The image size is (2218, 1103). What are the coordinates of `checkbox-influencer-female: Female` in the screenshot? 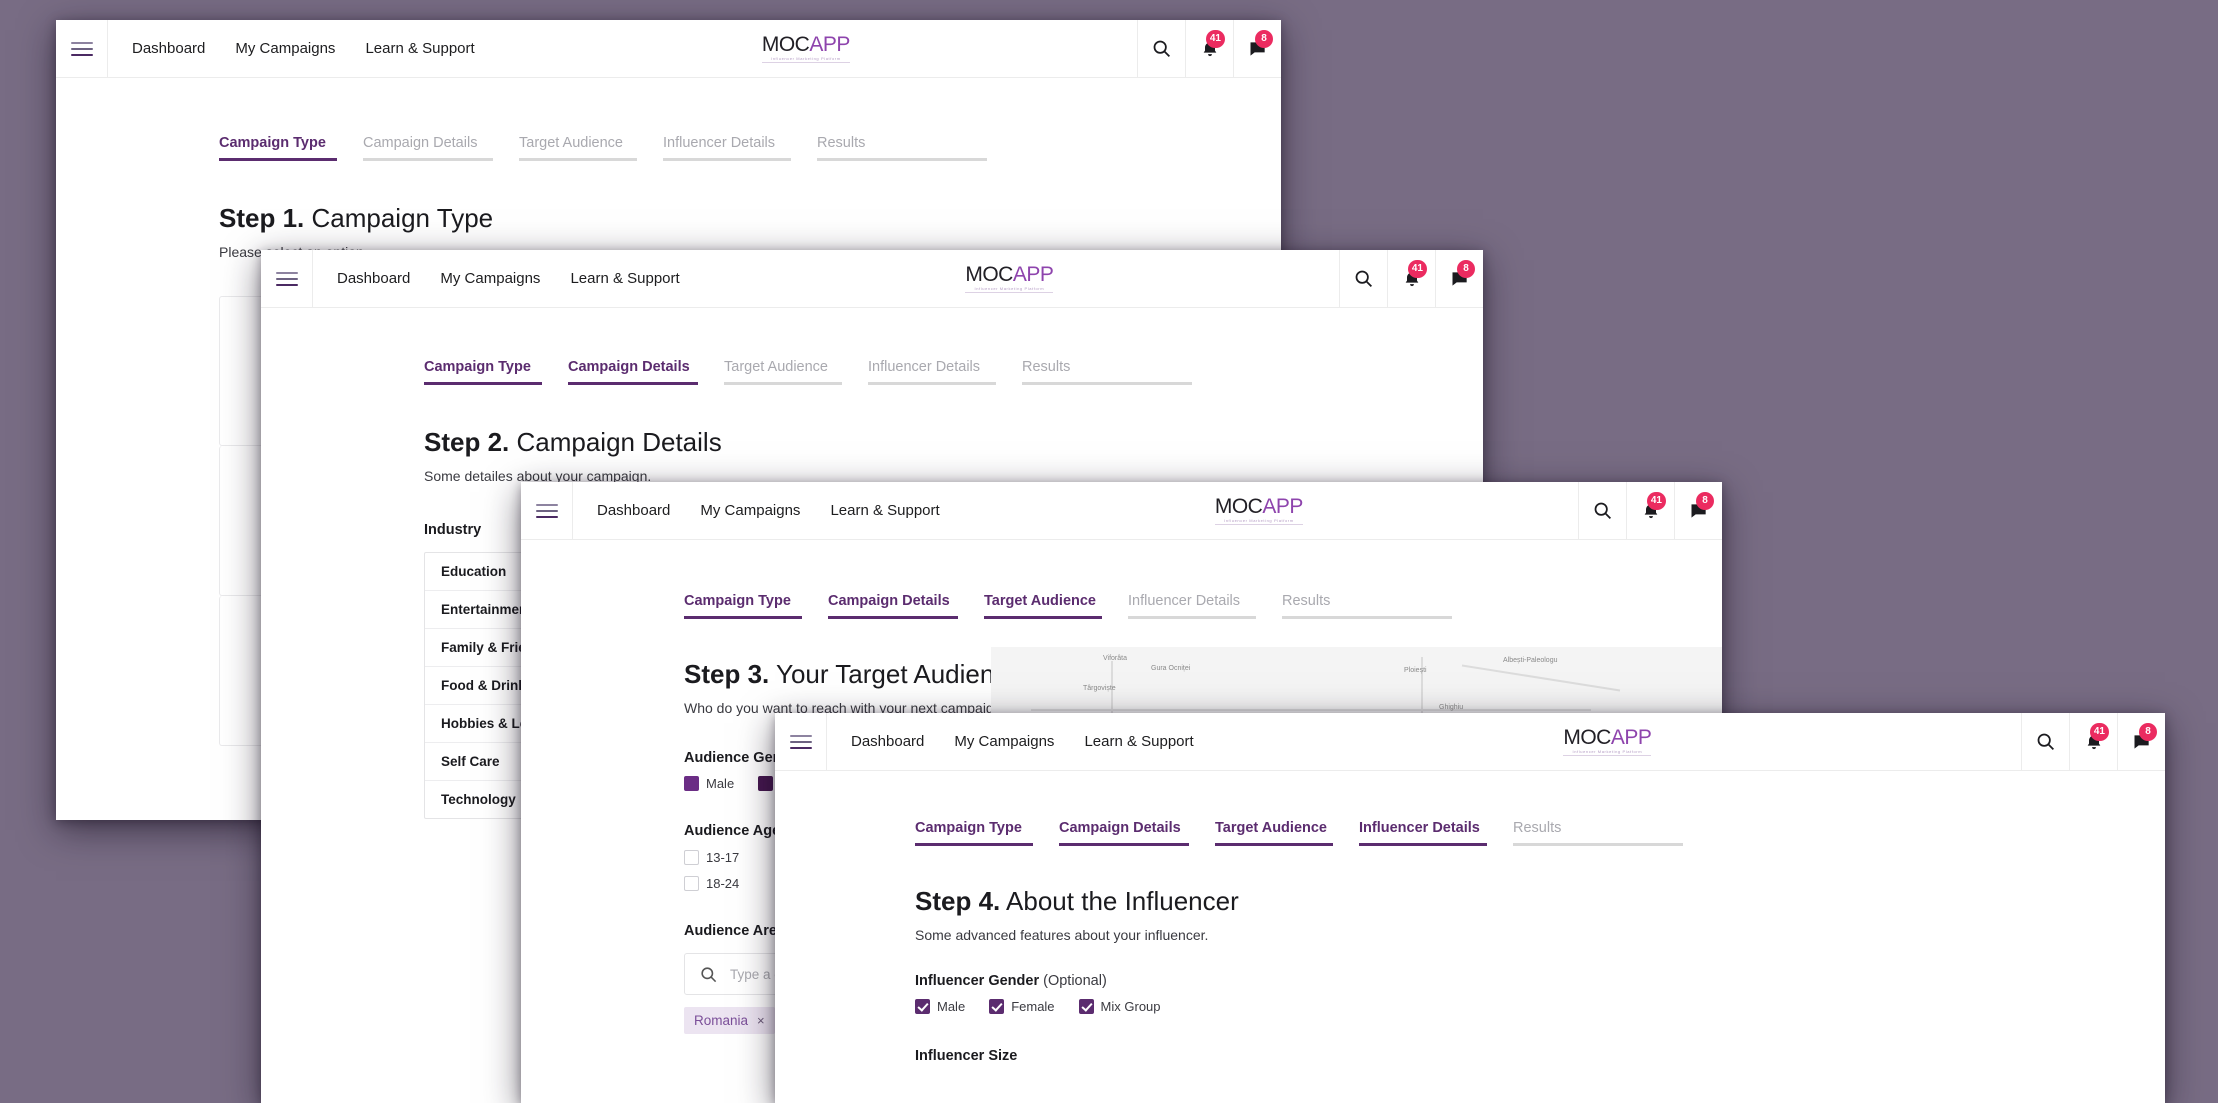 It's located at (1022, 1006).